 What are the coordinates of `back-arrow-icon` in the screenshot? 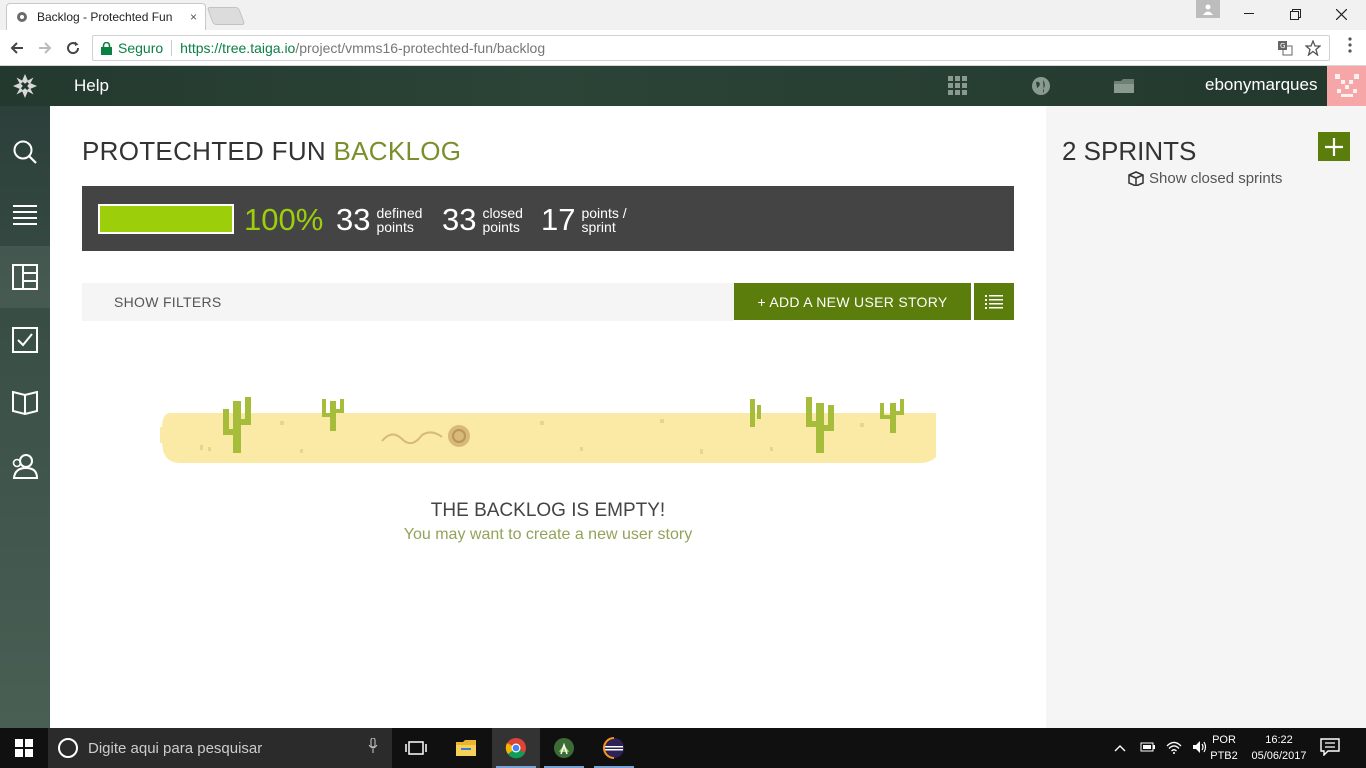 It's located at (17, 48).